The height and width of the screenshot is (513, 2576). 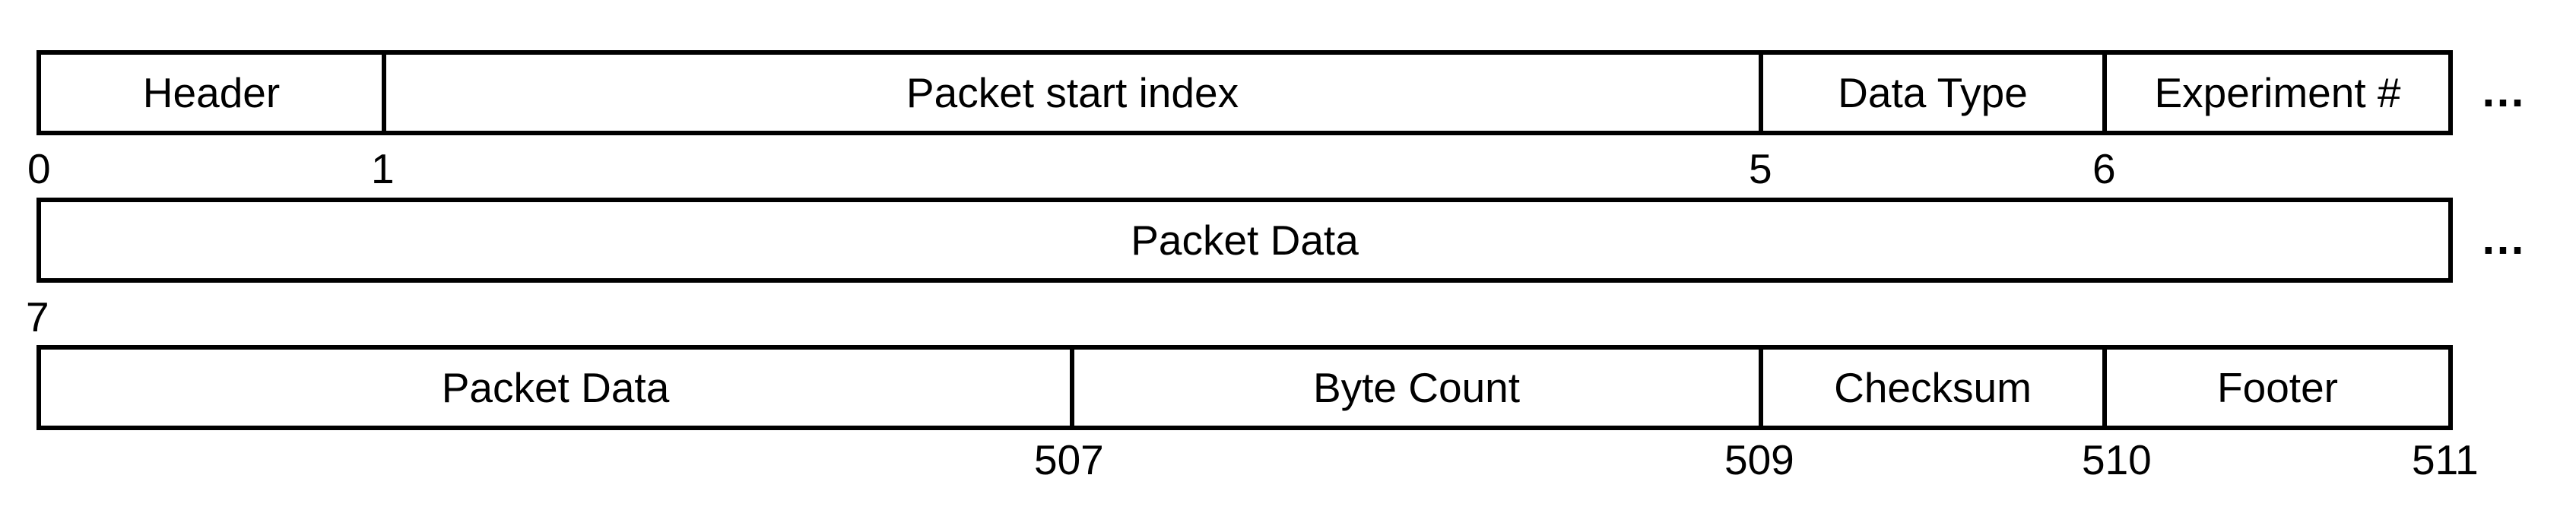 I want to click on byte-index-1: 1, so click(x=383, y=168).